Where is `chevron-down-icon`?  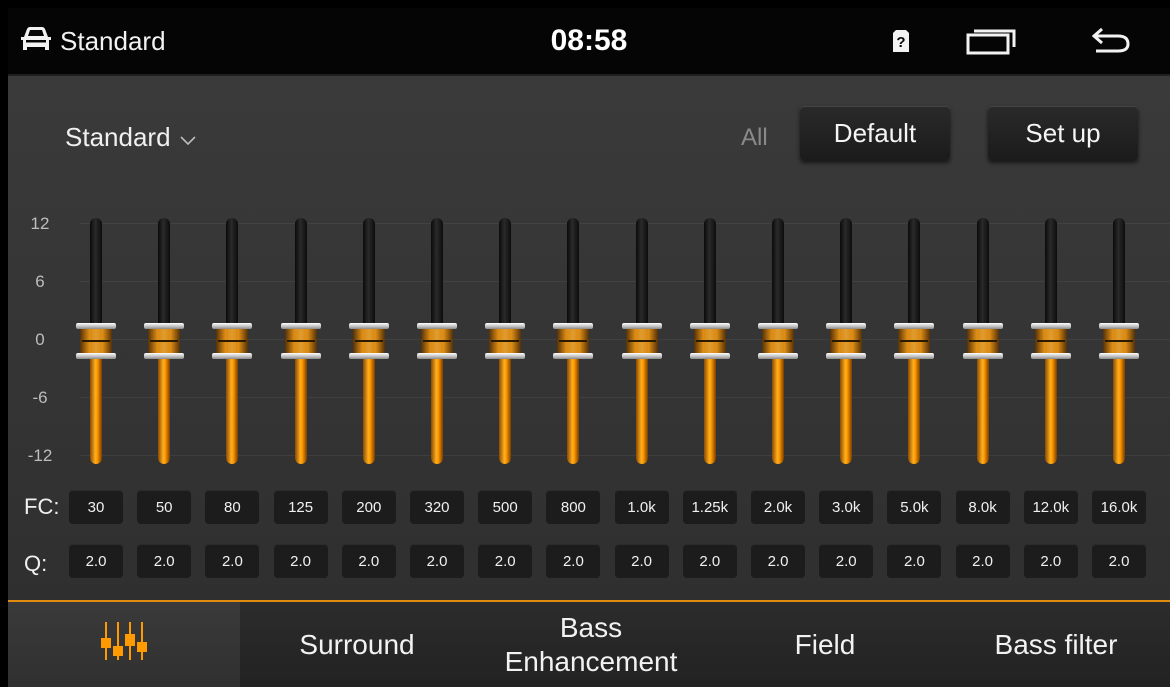
chevron-down-icon is located at coordinates (188, 137).